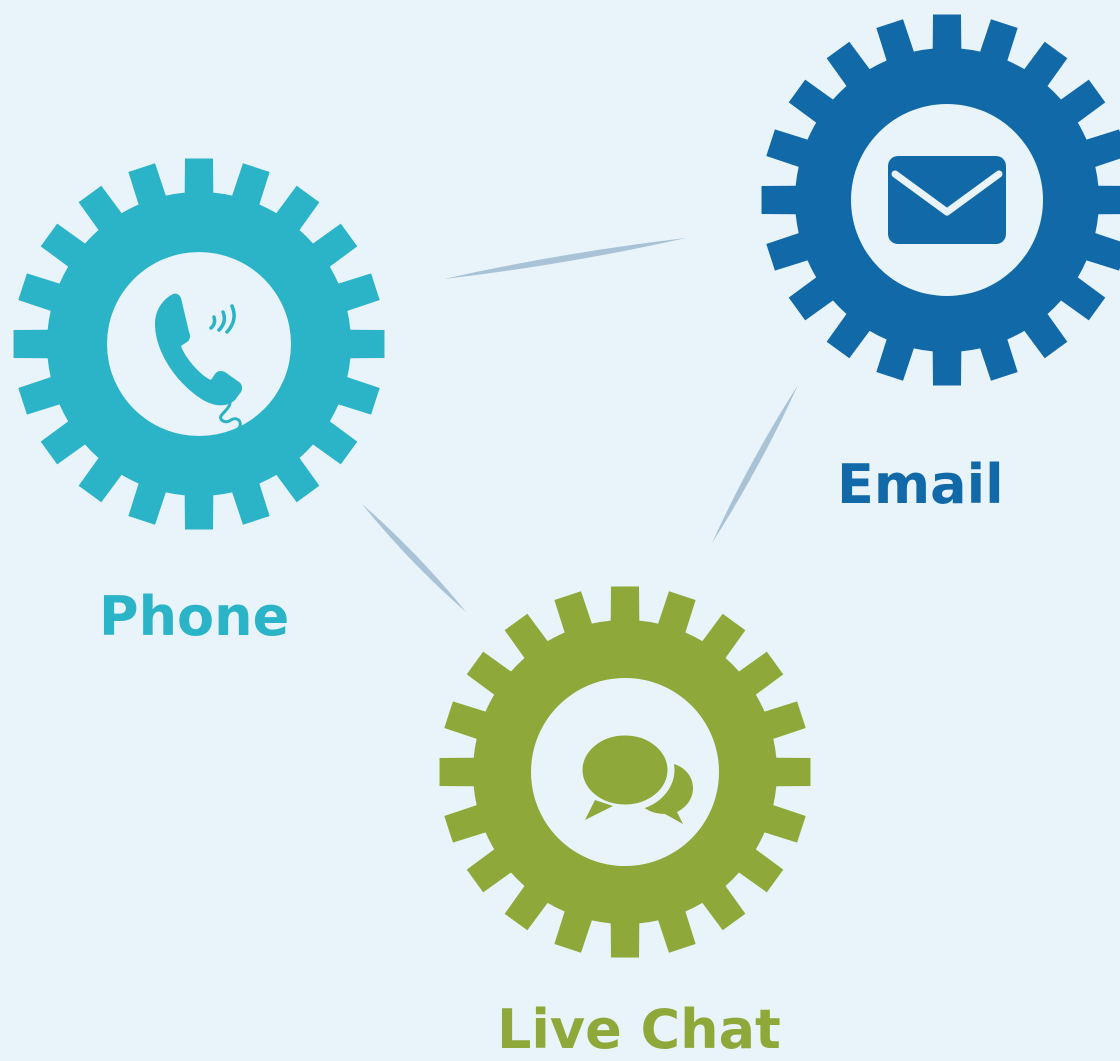  What do you see at coordinates (920, 484) in the screenshot?
I see `email-label: Email` at bounding box center [920, 484].